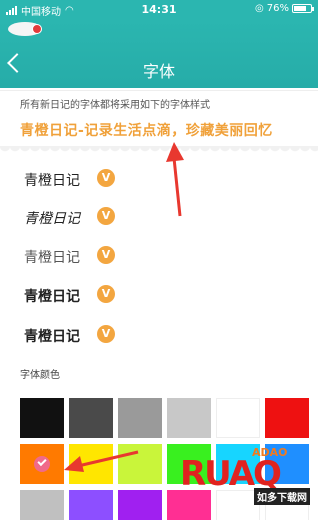  What do you see at coordinates (159, 295) in the screenshot?
I see `font-option-4: 青橙日记 V` at bounding box center [159, 295].